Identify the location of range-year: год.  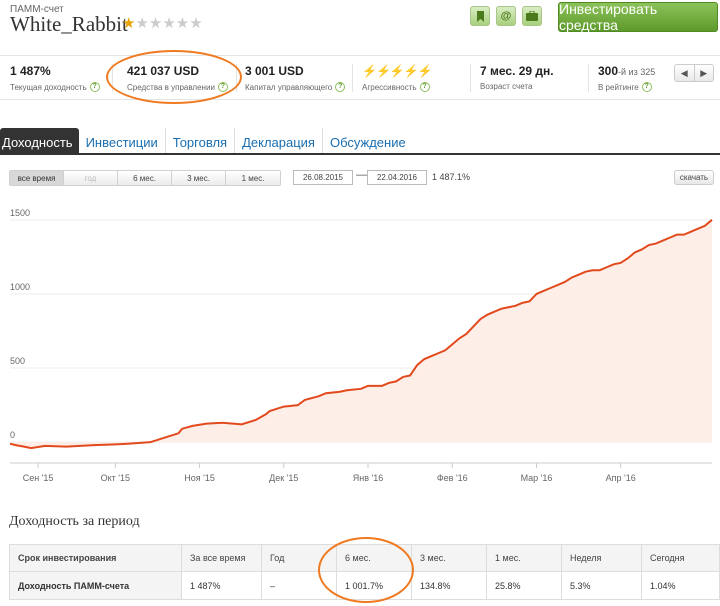
(91, 178).